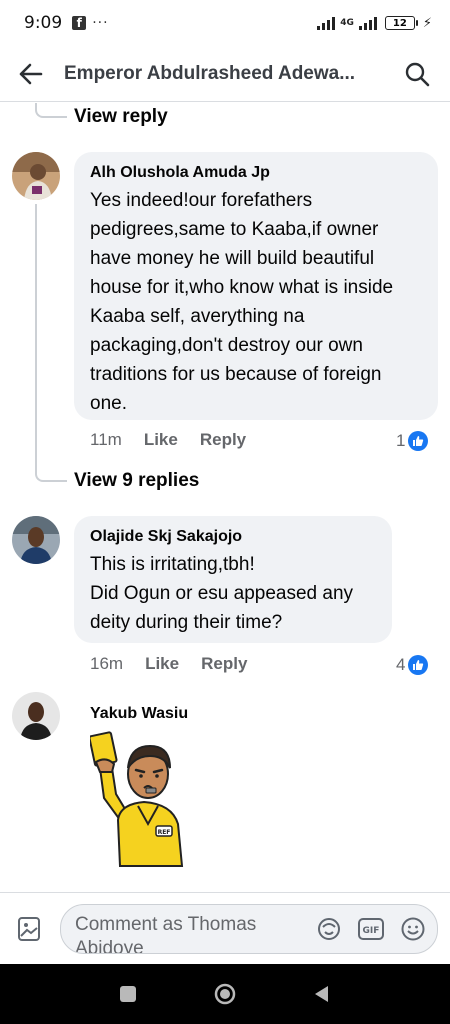 This screenshot has height=1024, width=450. What do you see at coordinates (106, 440) in the screenshot?
I see `comment-time: 11m` at bounding box center [106, 440].